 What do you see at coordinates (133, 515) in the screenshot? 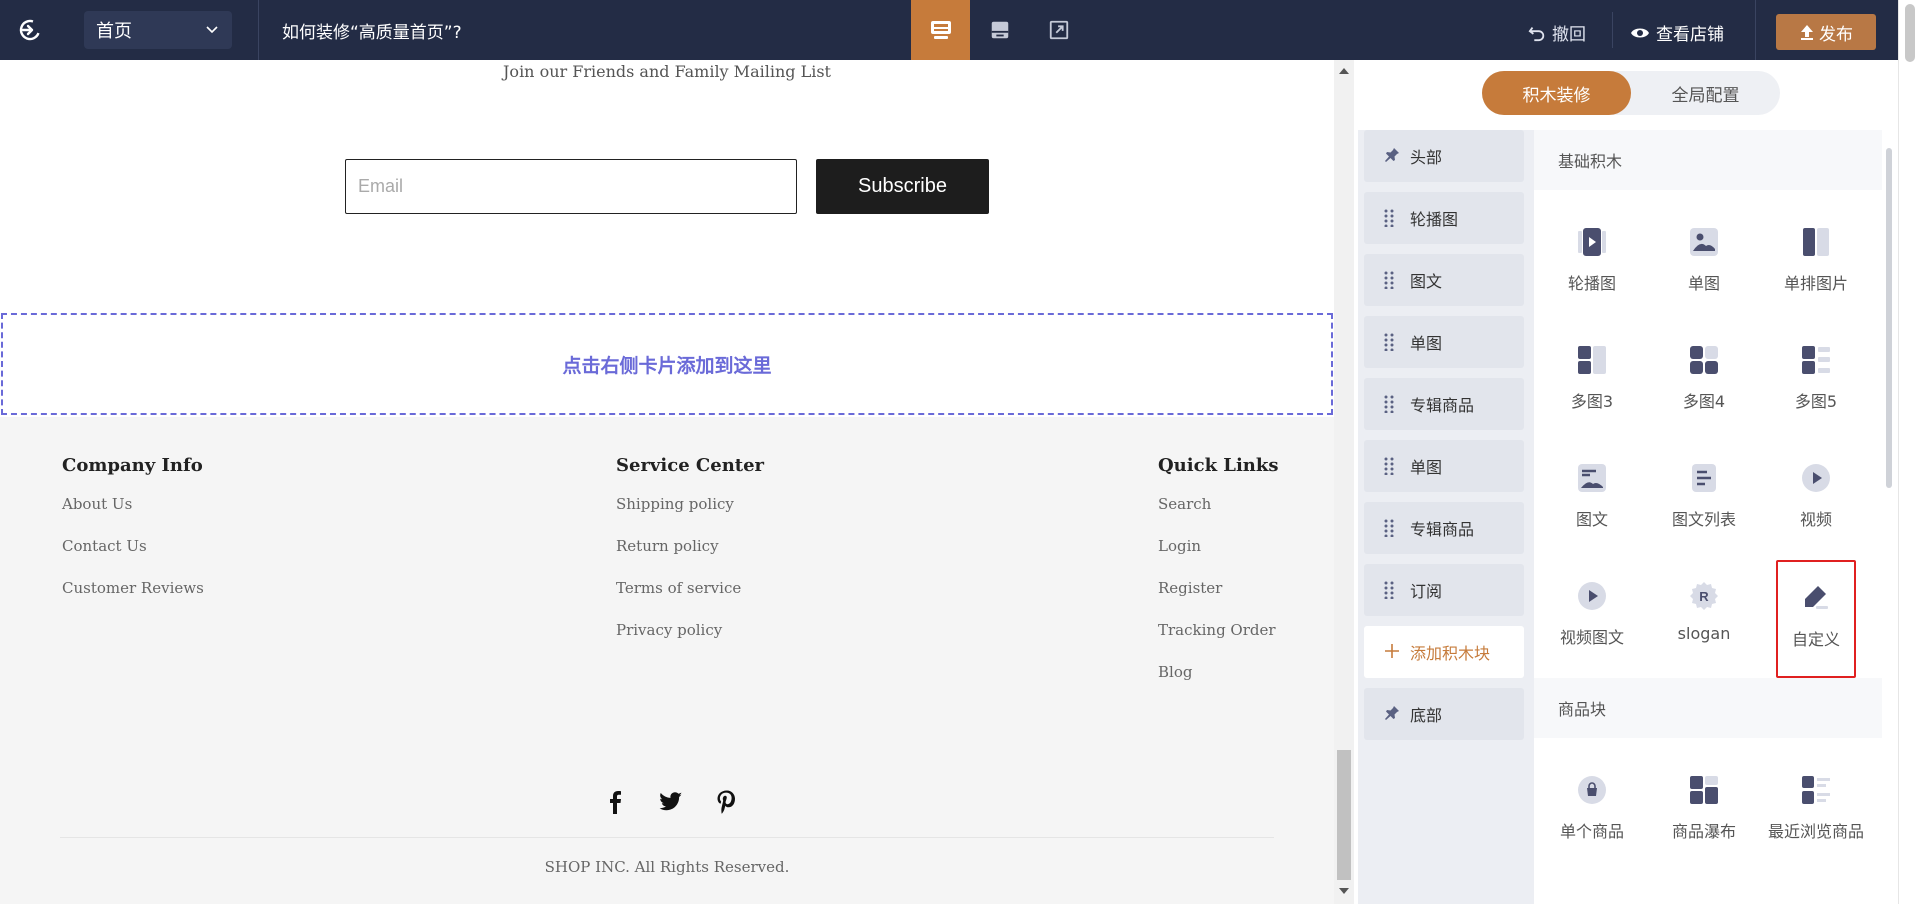
I see `footer-link: About Us` at bounding box center [133, 515].